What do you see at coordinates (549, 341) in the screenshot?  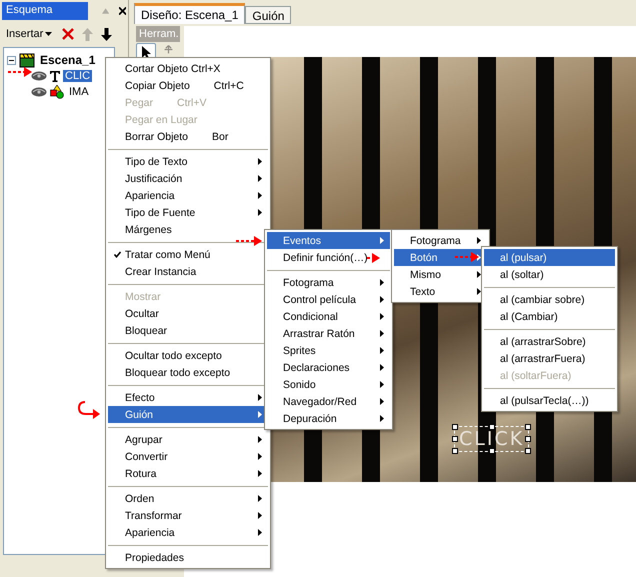 I see `menu-item: al (arrastrarSobre)` at bounding box center [549, 341].